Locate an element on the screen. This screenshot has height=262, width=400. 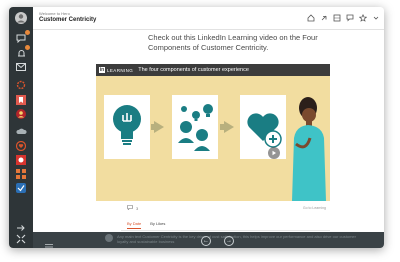
next-button: → is located at coordinates (229, 241).